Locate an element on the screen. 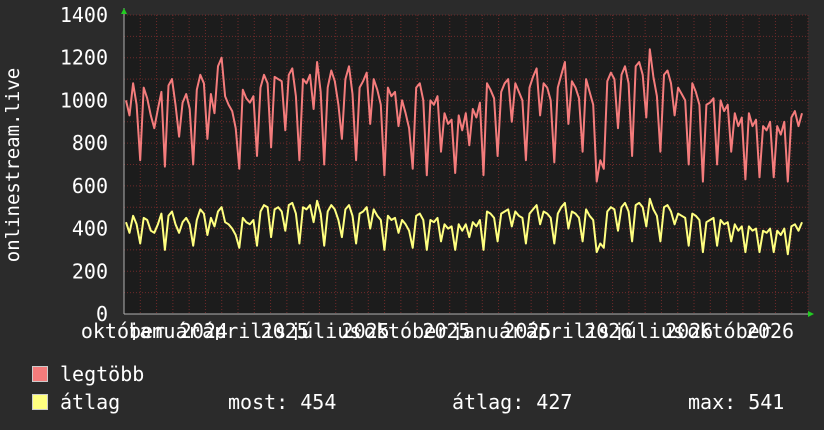 The image size is (824, 430). legend-swatch-avg is located at coordinates (40, 402).